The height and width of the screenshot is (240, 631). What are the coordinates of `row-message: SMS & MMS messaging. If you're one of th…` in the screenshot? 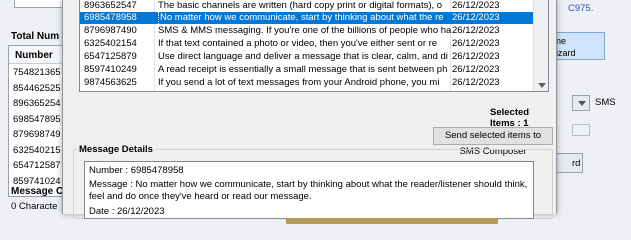 It's located at (304, 30).